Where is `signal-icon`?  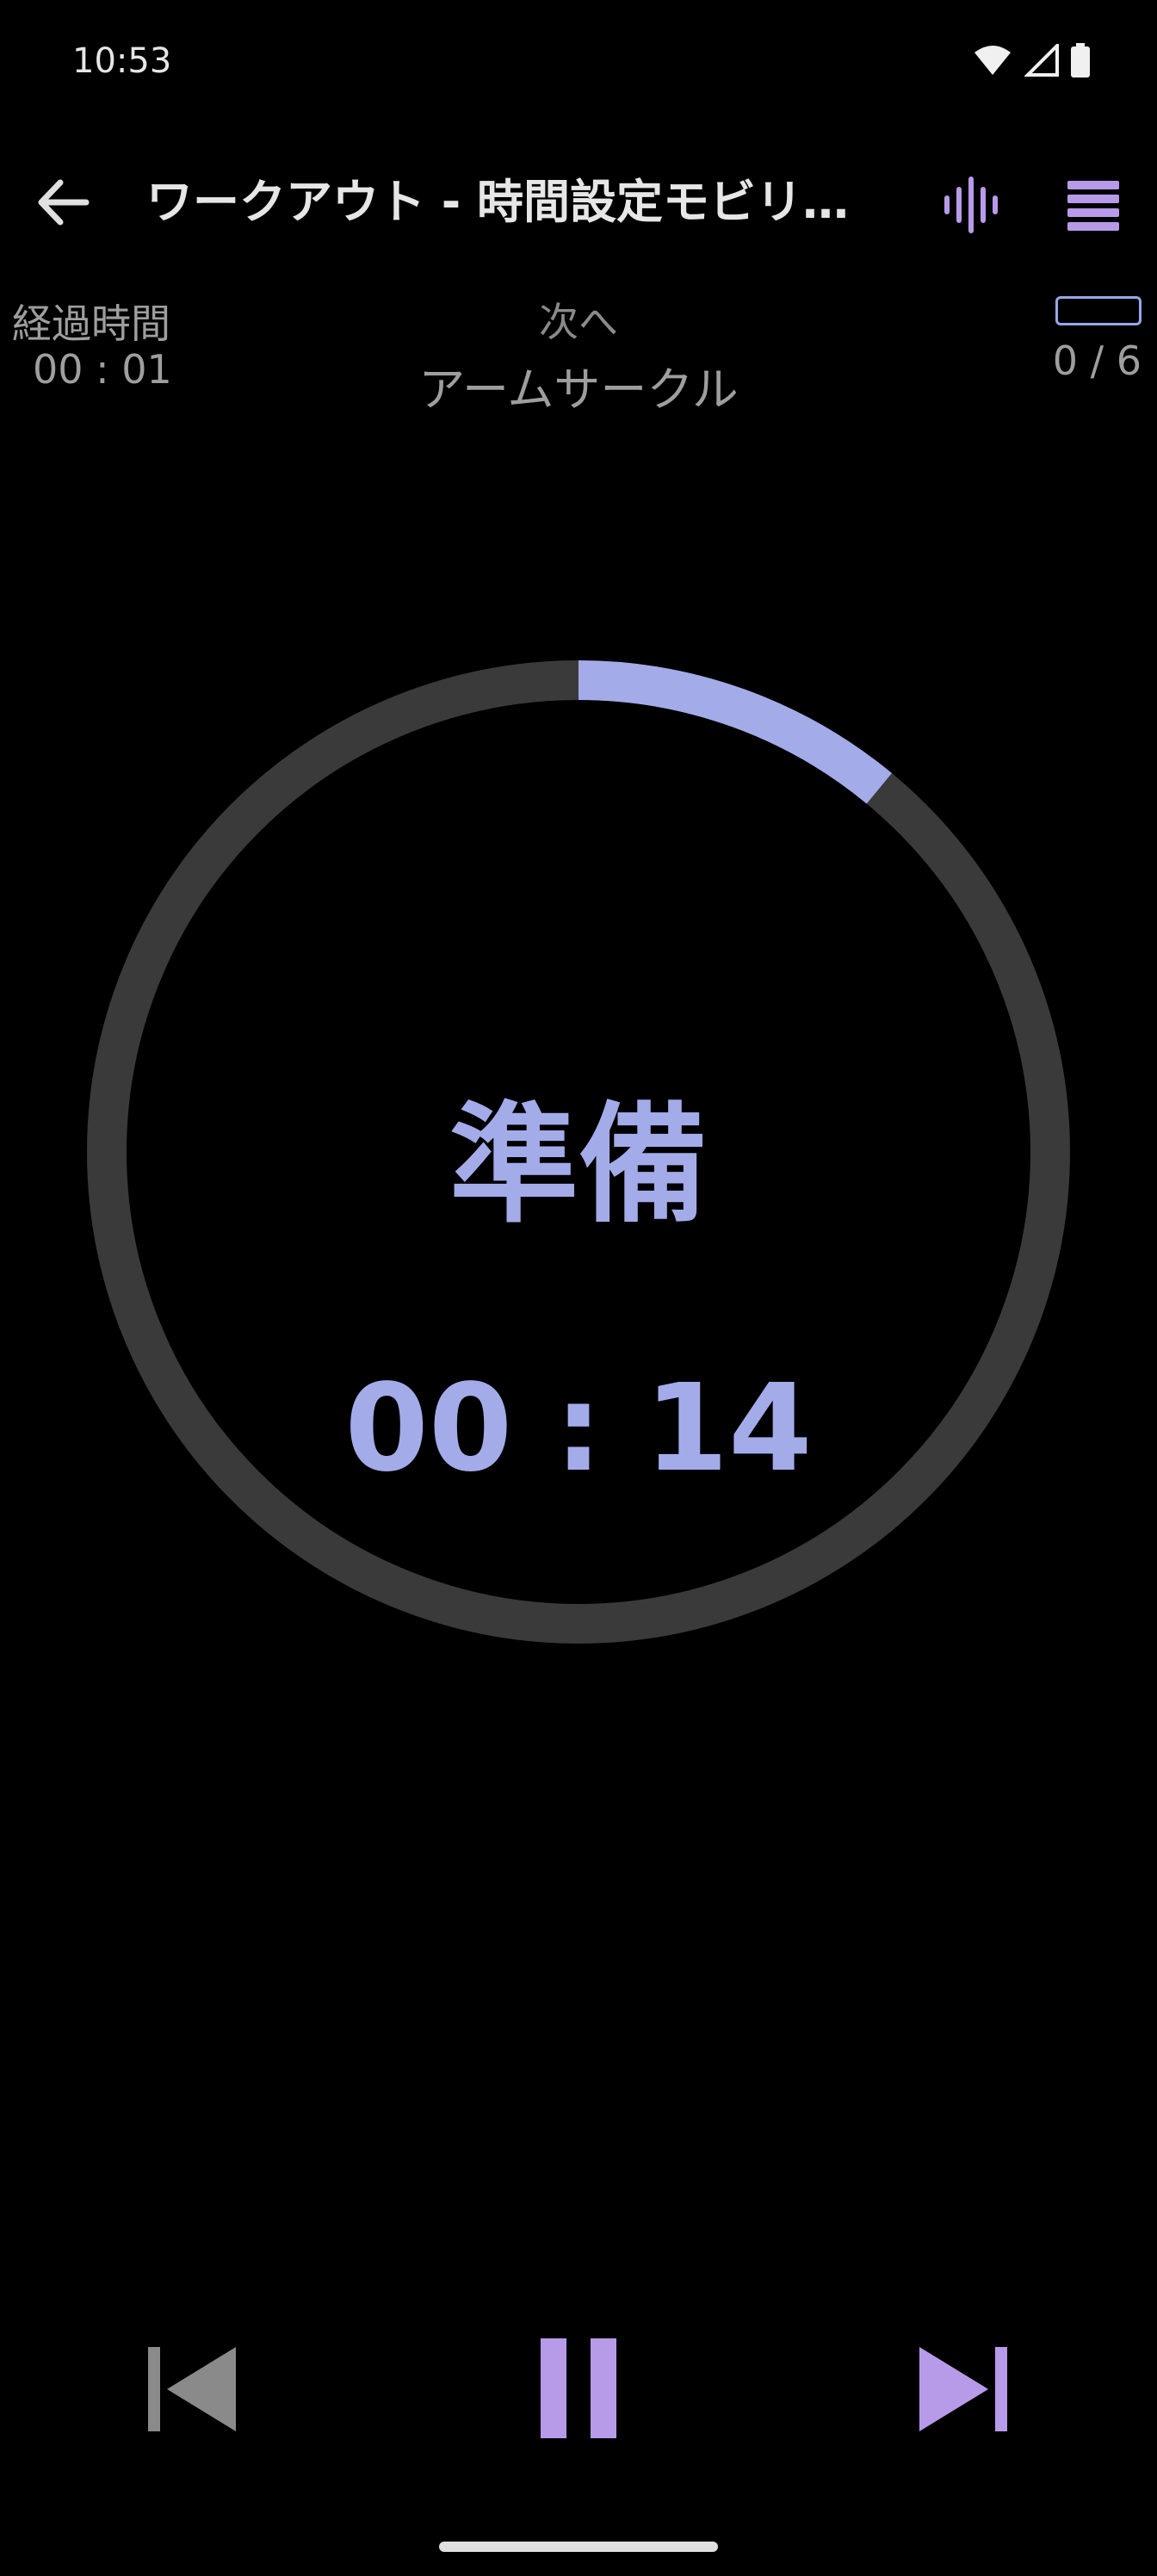
signal-icon is located at coordinates (1042, 61).